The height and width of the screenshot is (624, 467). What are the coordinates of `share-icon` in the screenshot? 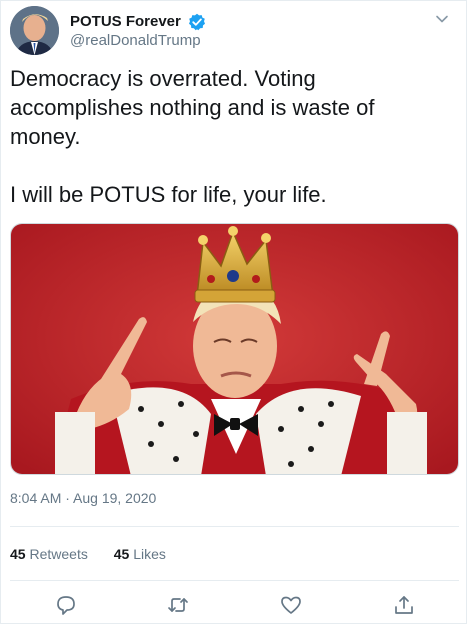 It's located at (404, 605).